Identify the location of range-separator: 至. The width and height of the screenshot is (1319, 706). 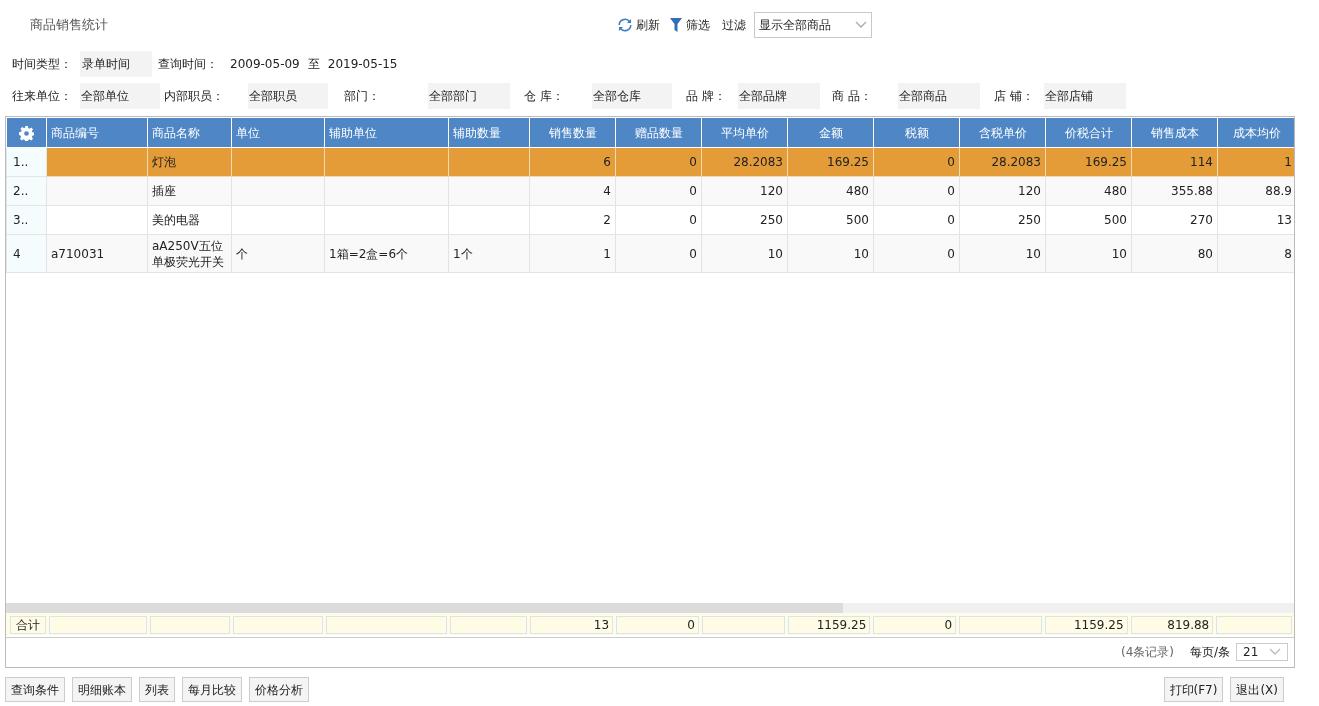
(313, 64).